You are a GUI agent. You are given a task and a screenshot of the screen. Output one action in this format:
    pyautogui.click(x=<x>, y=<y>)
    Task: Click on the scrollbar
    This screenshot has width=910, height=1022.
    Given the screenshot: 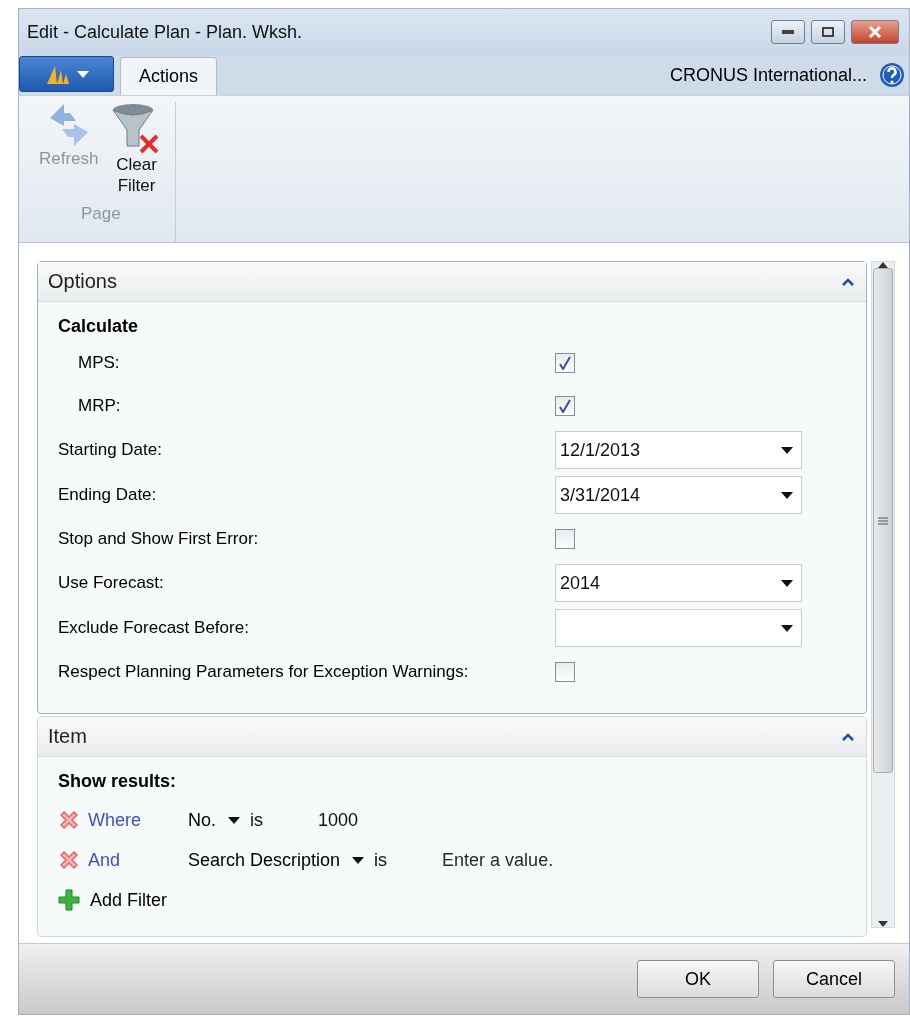 What is the action you would take?
    pyautogui.click(x=883, y=594)
    